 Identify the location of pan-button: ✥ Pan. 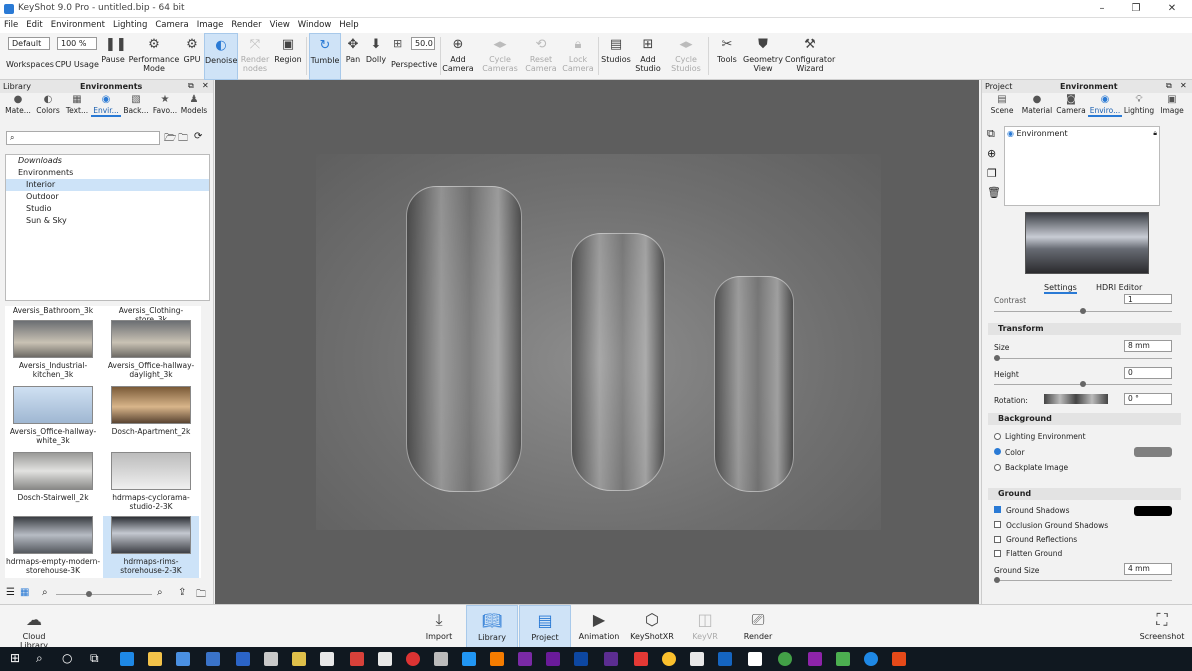
(353, 56).